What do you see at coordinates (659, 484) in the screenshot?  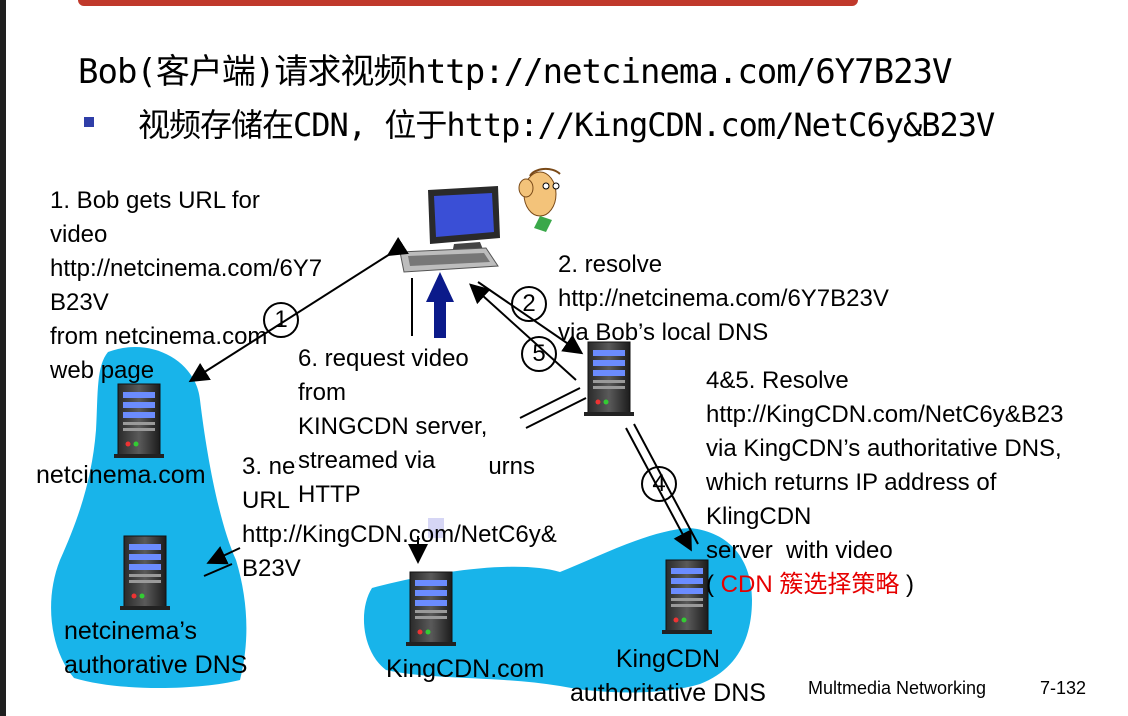 I see `step-4-circle: 4` at bounding box center [659, 484].